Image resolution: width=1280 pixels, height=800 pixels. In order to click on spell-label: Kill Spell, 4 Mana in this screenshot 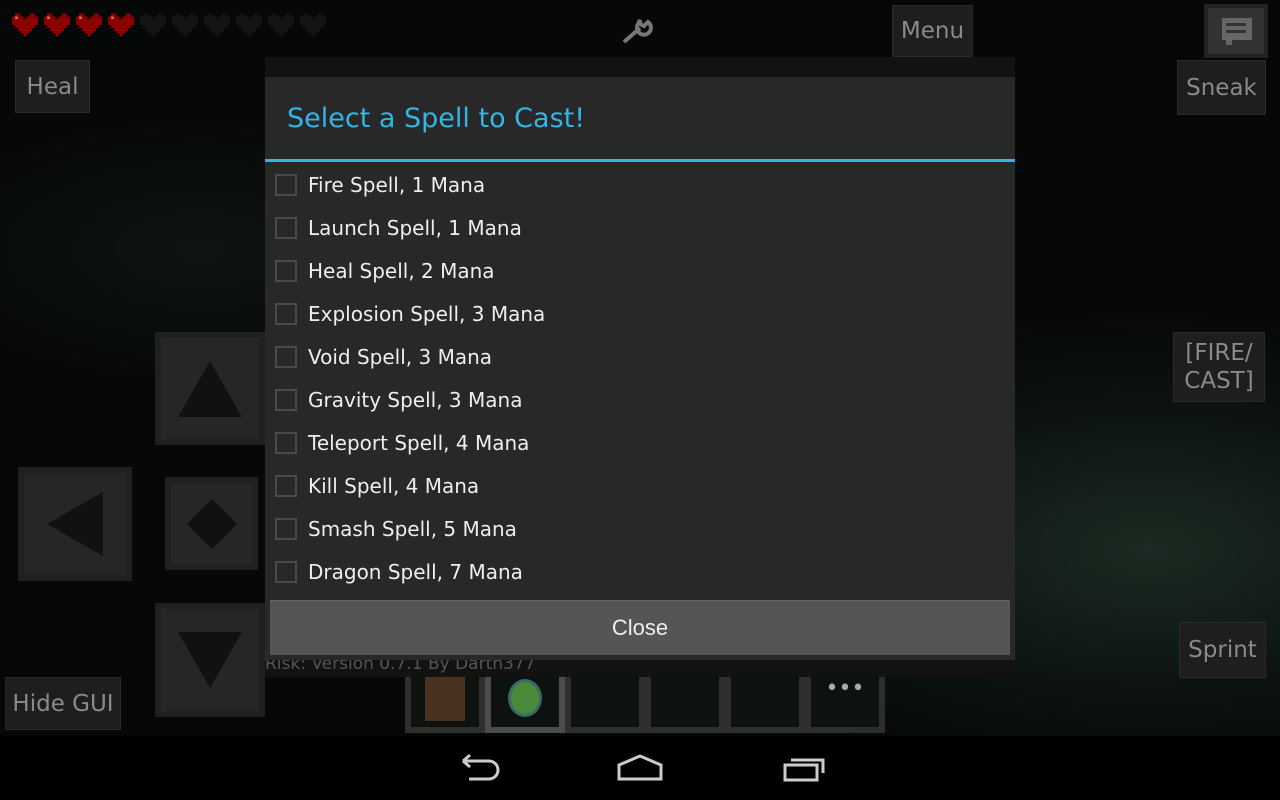, I will do `click(394, 485)`.